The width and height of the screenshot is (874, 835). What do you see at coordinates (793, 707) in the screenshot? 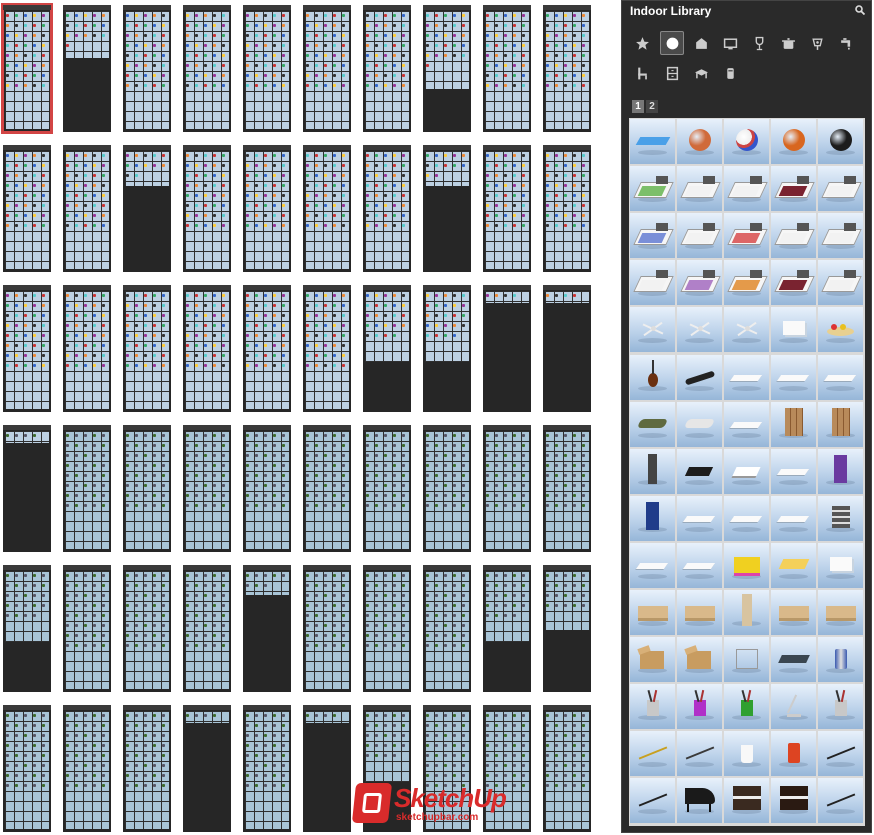
I see `library-item-desk-lamp` at bounding box center [793, 707].